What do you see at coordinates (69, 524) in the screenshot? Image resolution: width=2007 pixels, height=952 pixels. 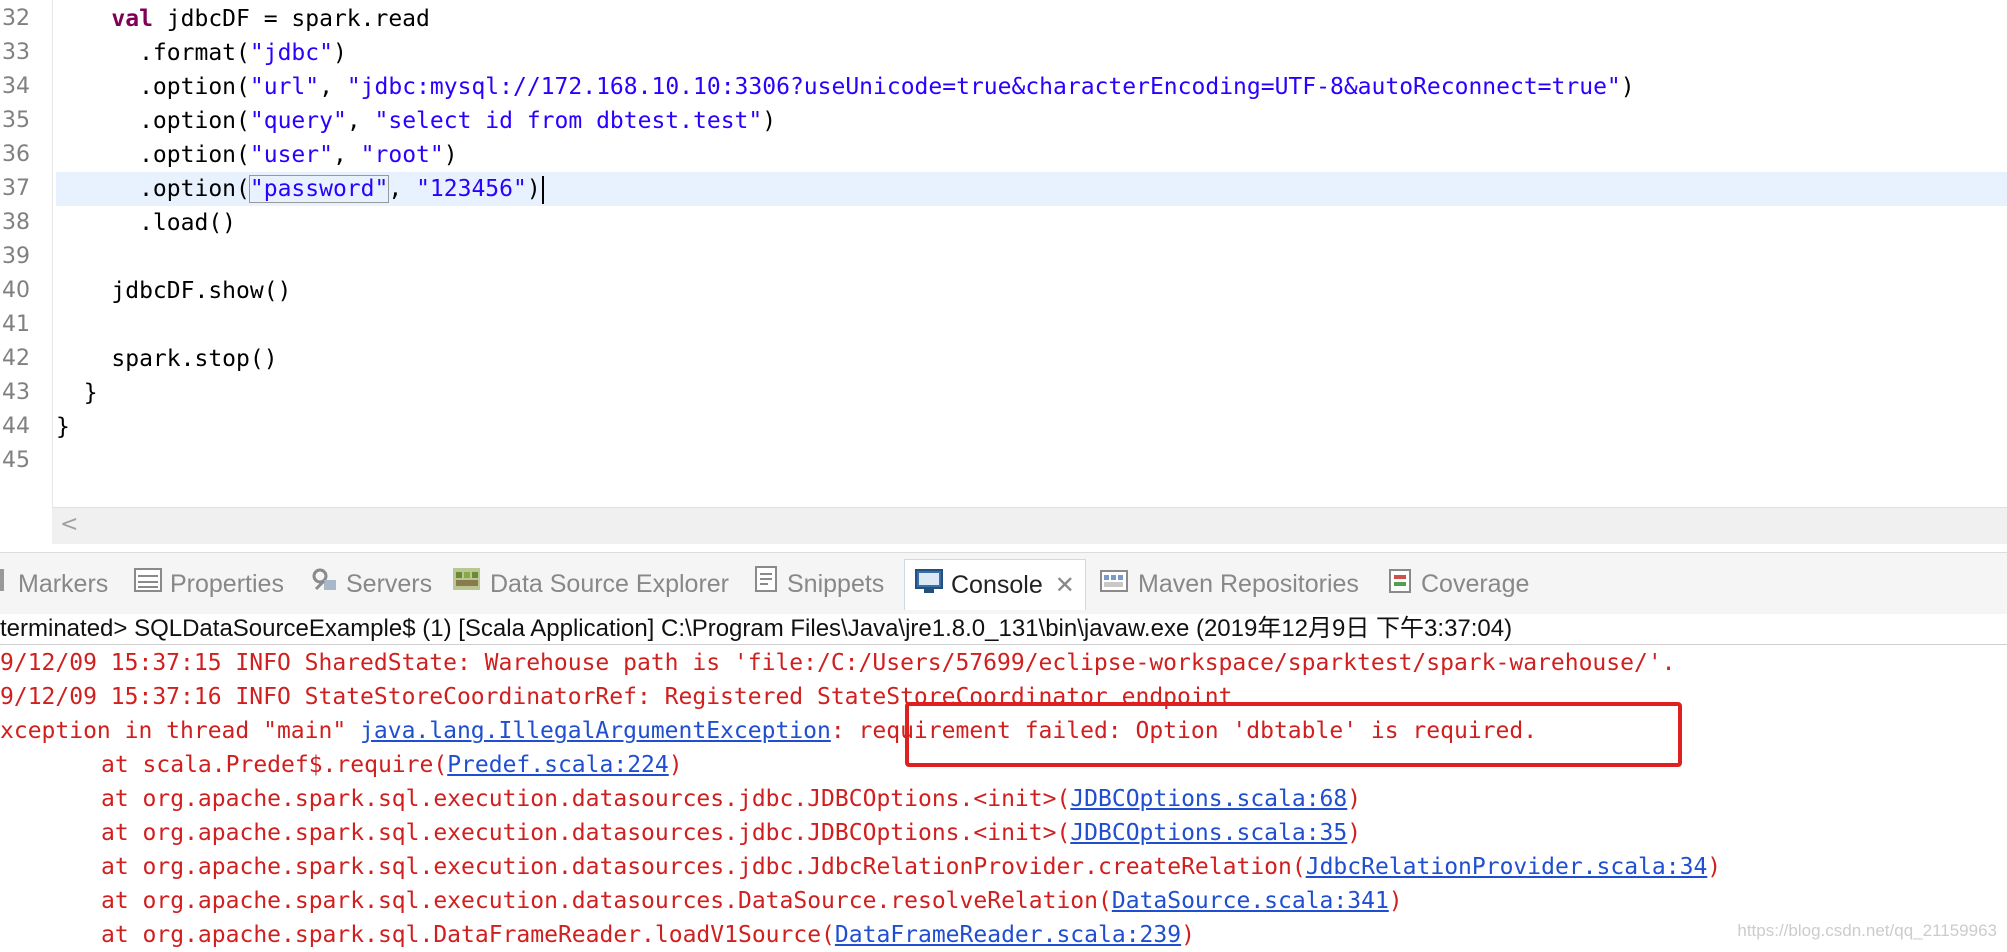 I see `scroll-left-arrow-icon: <` at bounding box center [69, 524].